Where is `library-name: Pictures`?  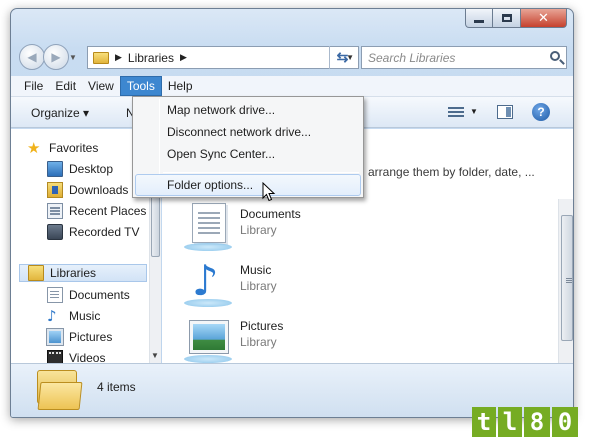
library-name: Pictures is located at coordinates (262, 326).